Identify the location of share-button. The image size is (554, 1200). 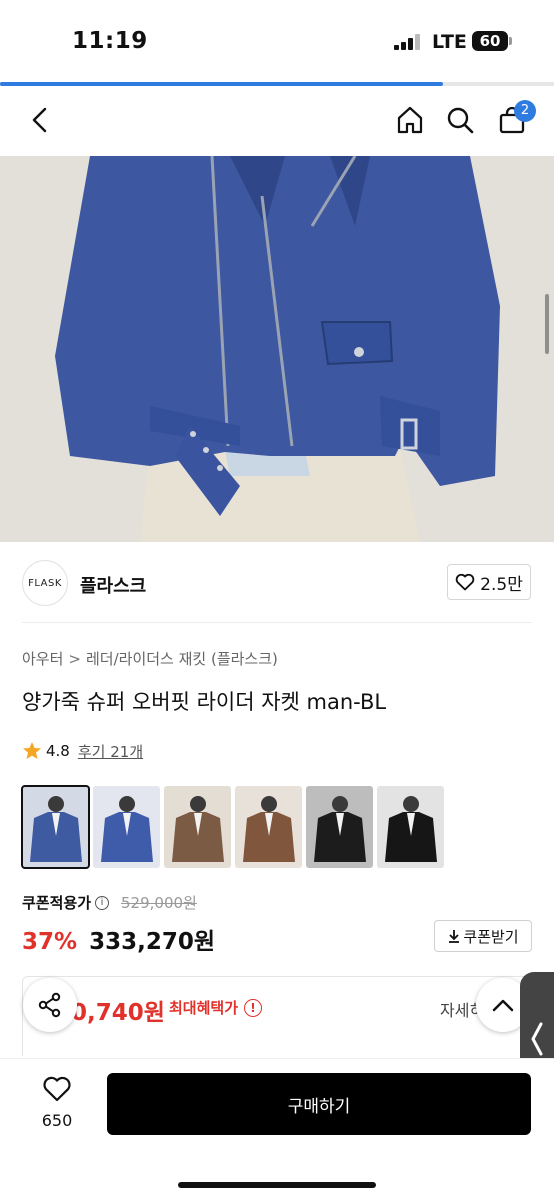
(50, 1005).